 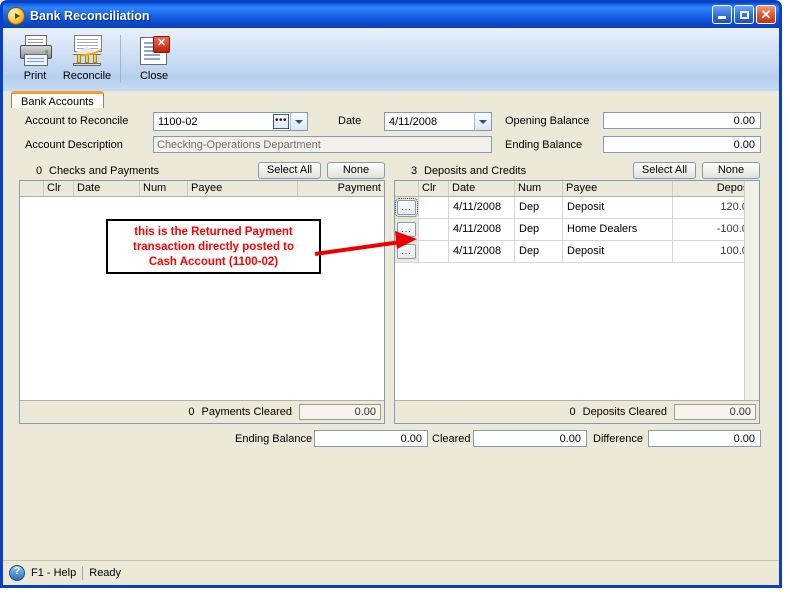 I want to click on account-dropdown-arrow, so click(x=298, y=121).